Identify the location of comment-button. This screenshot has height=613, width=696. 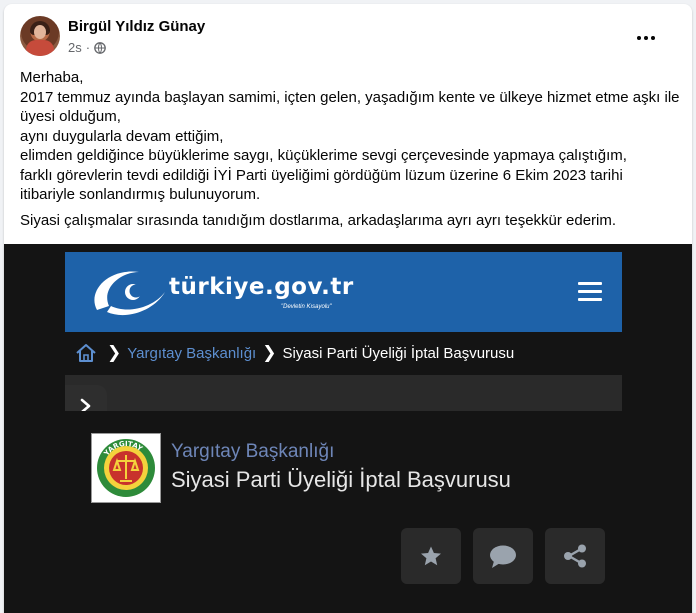
(503, 556).